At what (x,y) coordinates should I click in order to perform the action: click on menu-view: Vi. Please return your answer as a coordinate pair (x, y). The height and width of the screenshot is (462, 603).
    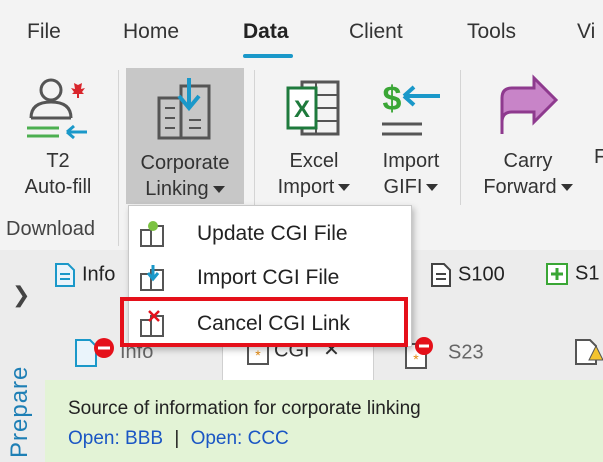
    Looking at the image, I should click on (586, 32).